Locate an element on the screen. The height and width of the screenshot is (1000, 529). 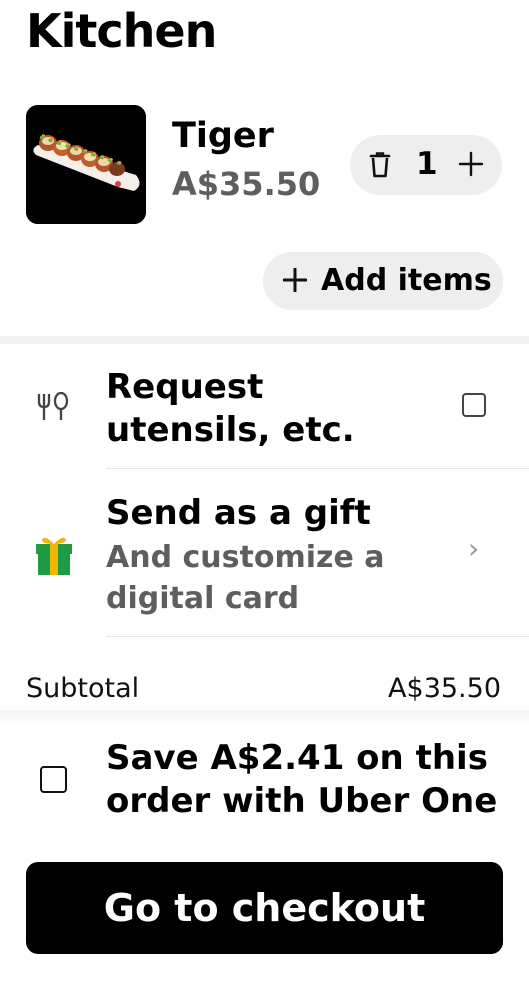
bottom-sheet-shadow is located at coordinates (264, 717).